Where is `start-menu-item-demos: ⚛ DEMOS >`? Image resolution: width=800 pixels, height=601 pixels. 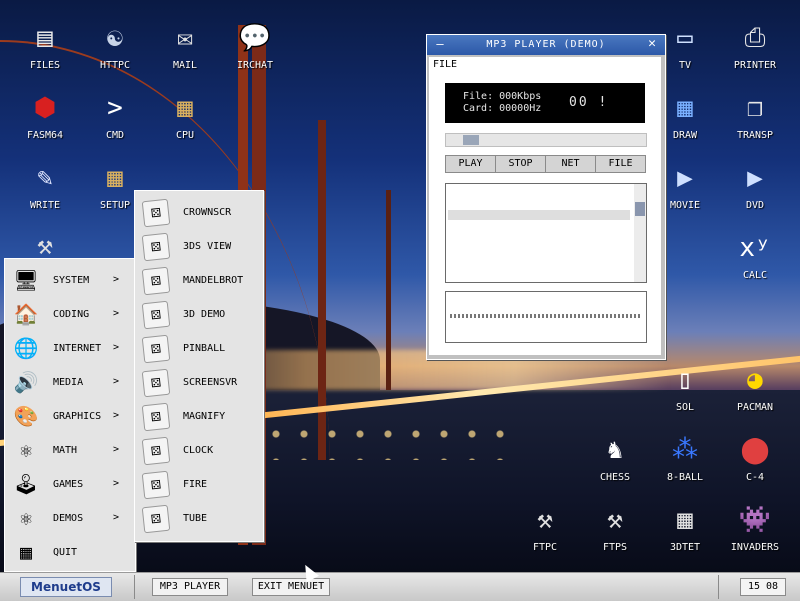
start-menu-item-demos: ⚛ DEMOS > is located at coordinates (70, 518).